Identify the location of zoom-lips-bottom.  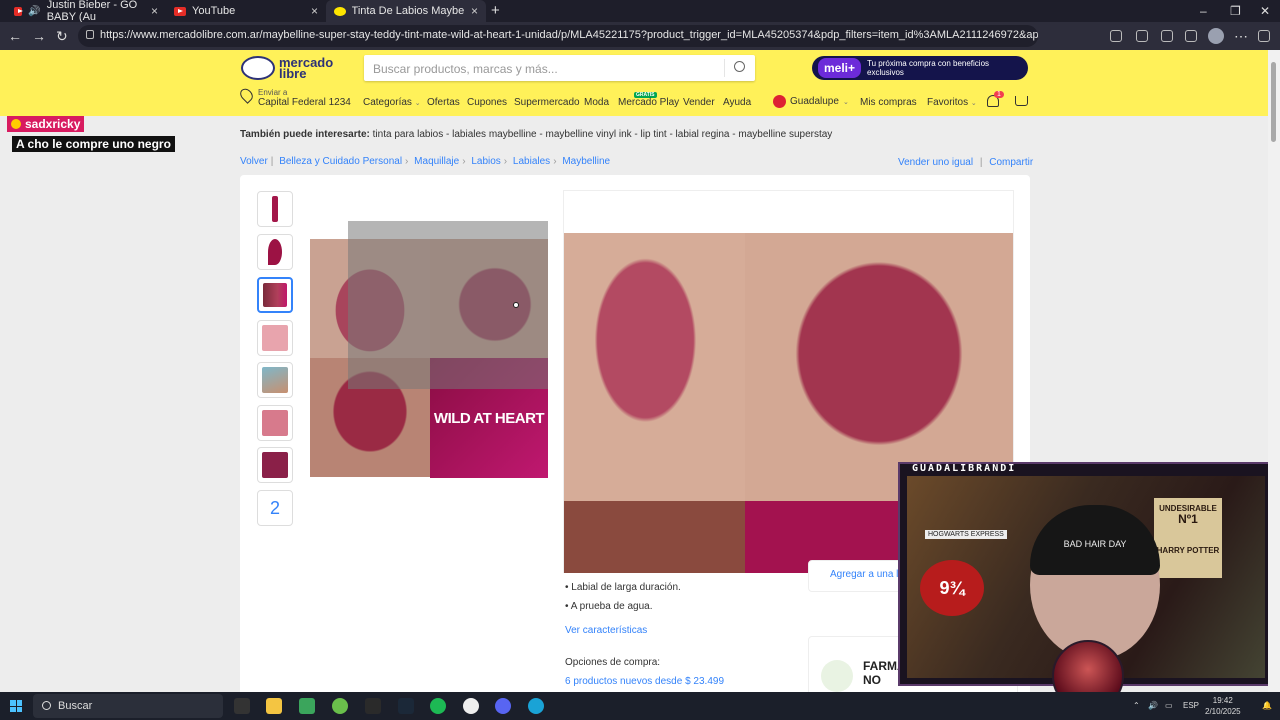
(654, 537).